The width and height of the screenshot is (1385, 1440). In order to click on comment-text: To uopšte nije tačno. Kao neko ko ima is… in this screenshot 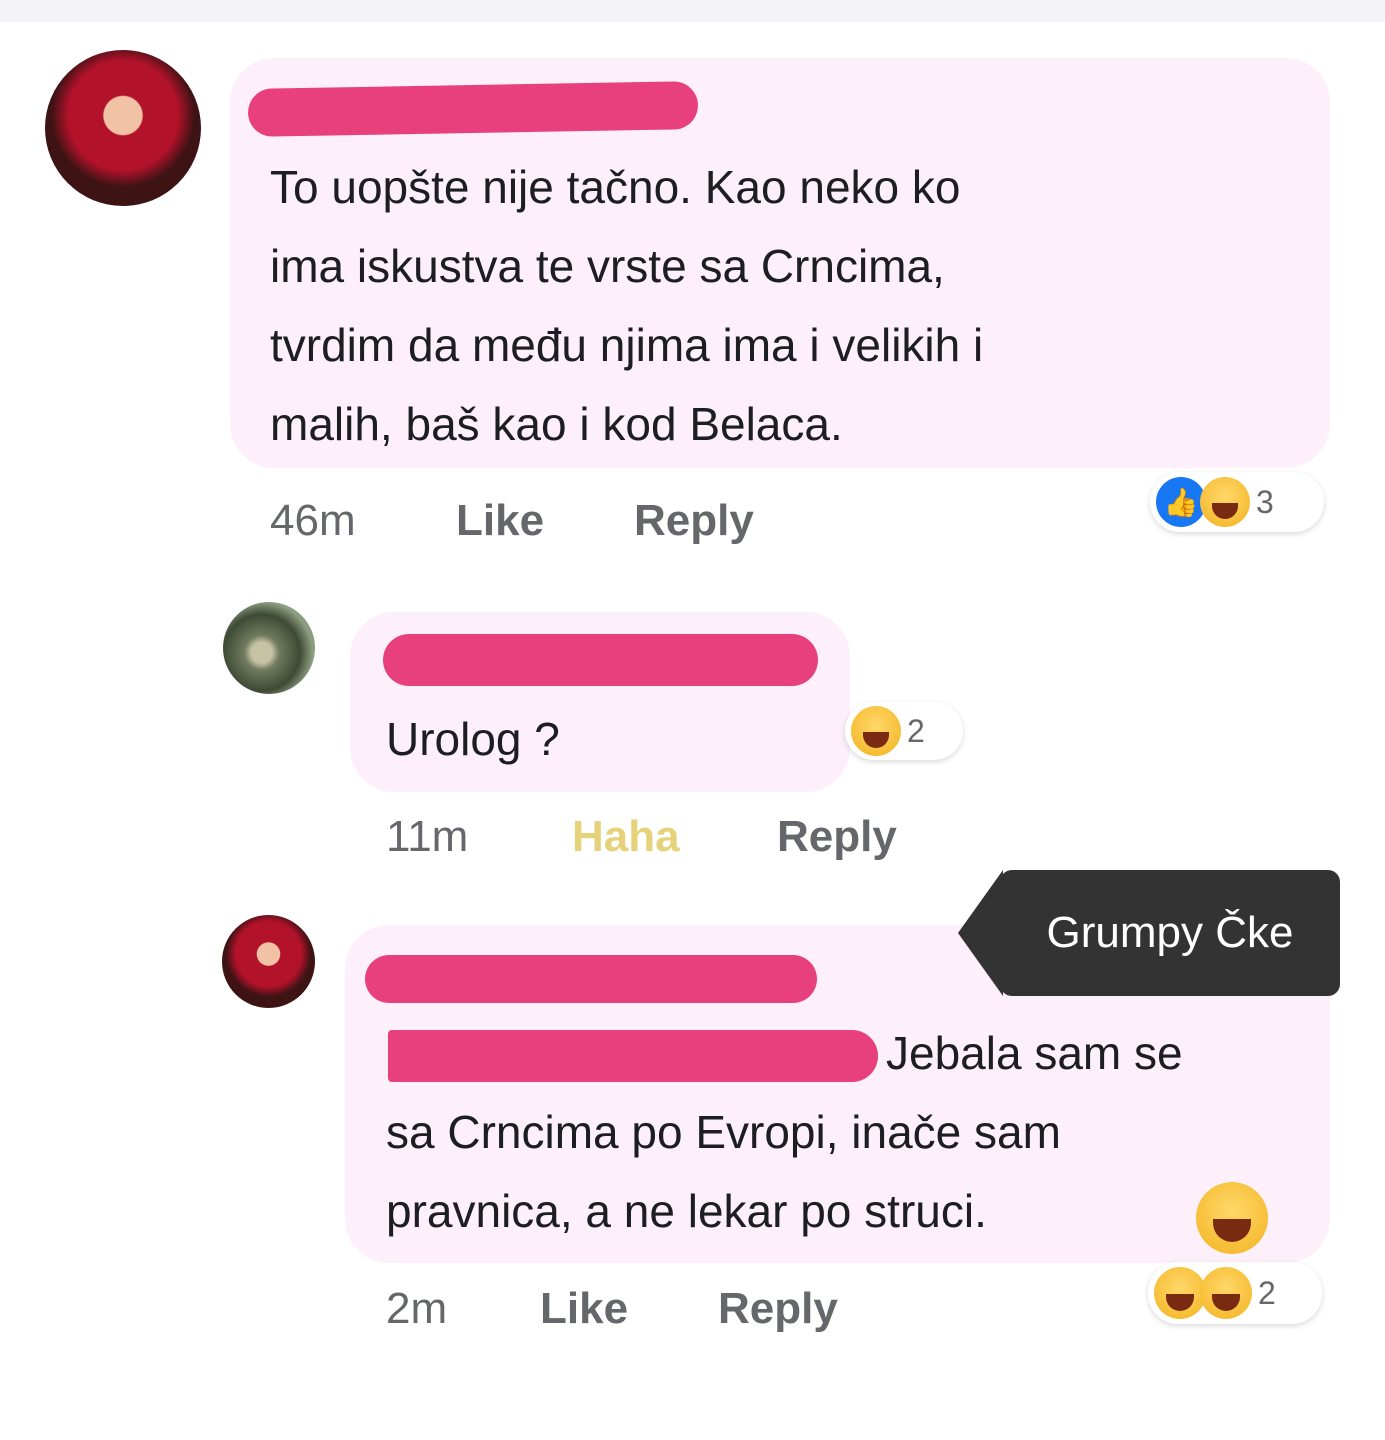, I will do `click(627, 305)`.